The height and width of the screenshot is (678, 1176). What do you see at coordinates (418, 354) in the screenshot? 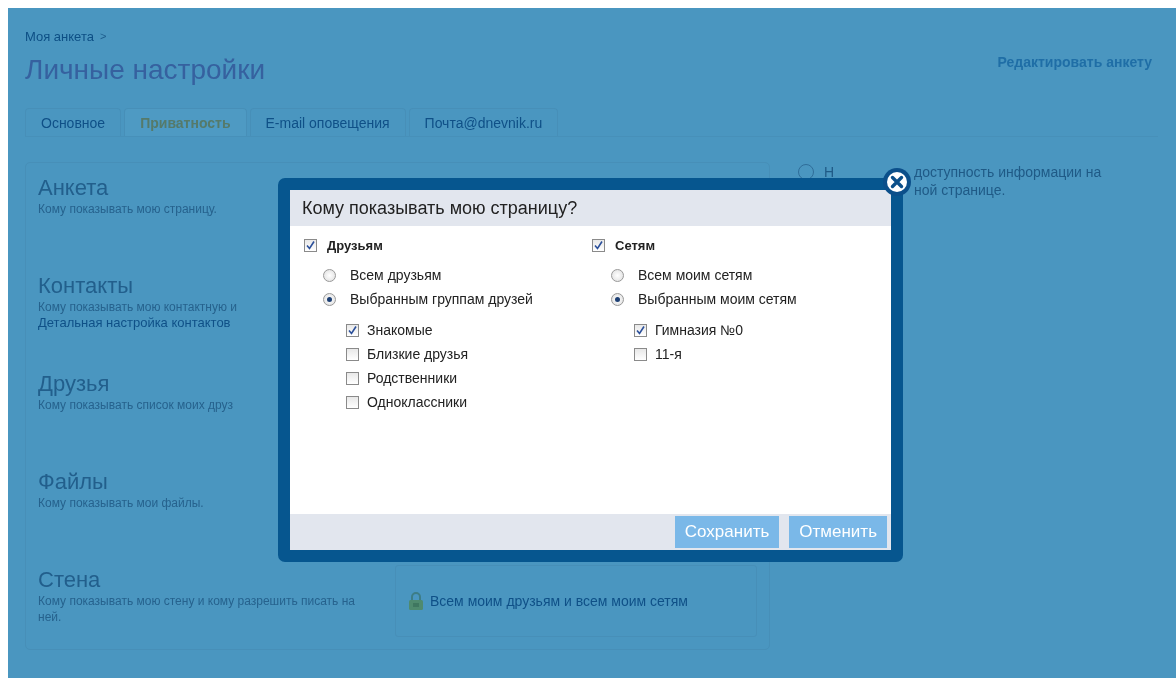
I see `checkbox-label: Близкие друзья` at bounding box center [418, 354].